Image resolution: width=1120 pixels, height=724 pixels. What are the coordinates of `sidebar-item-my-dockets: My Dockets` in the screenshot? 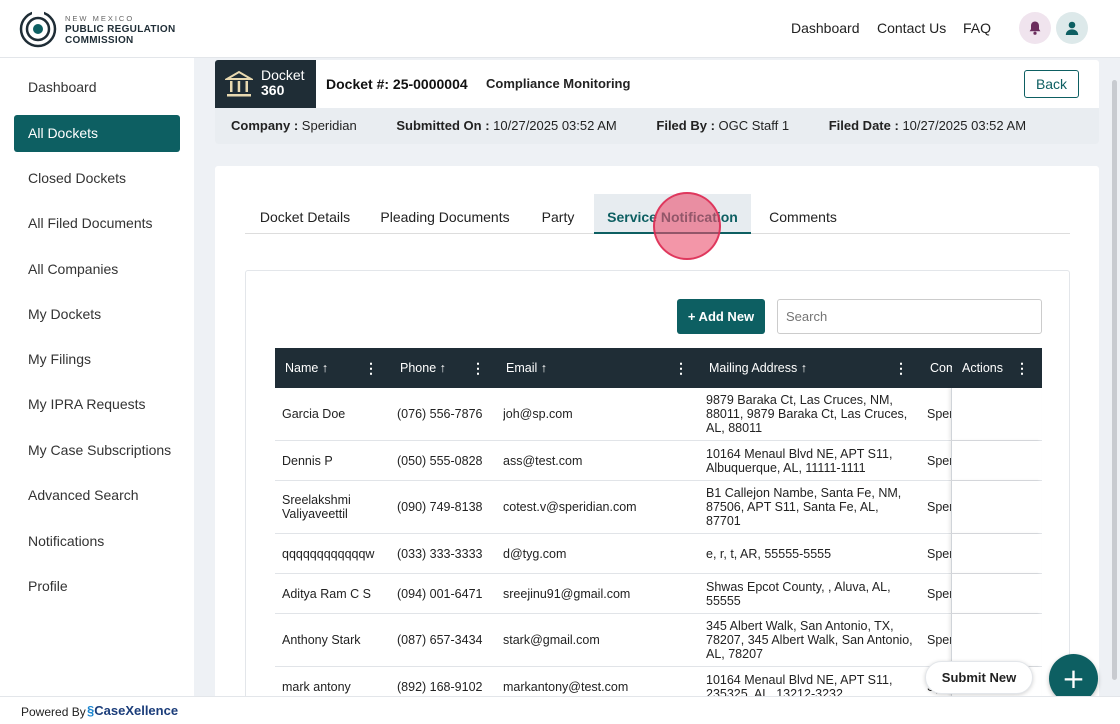 It's located at (97, 314).